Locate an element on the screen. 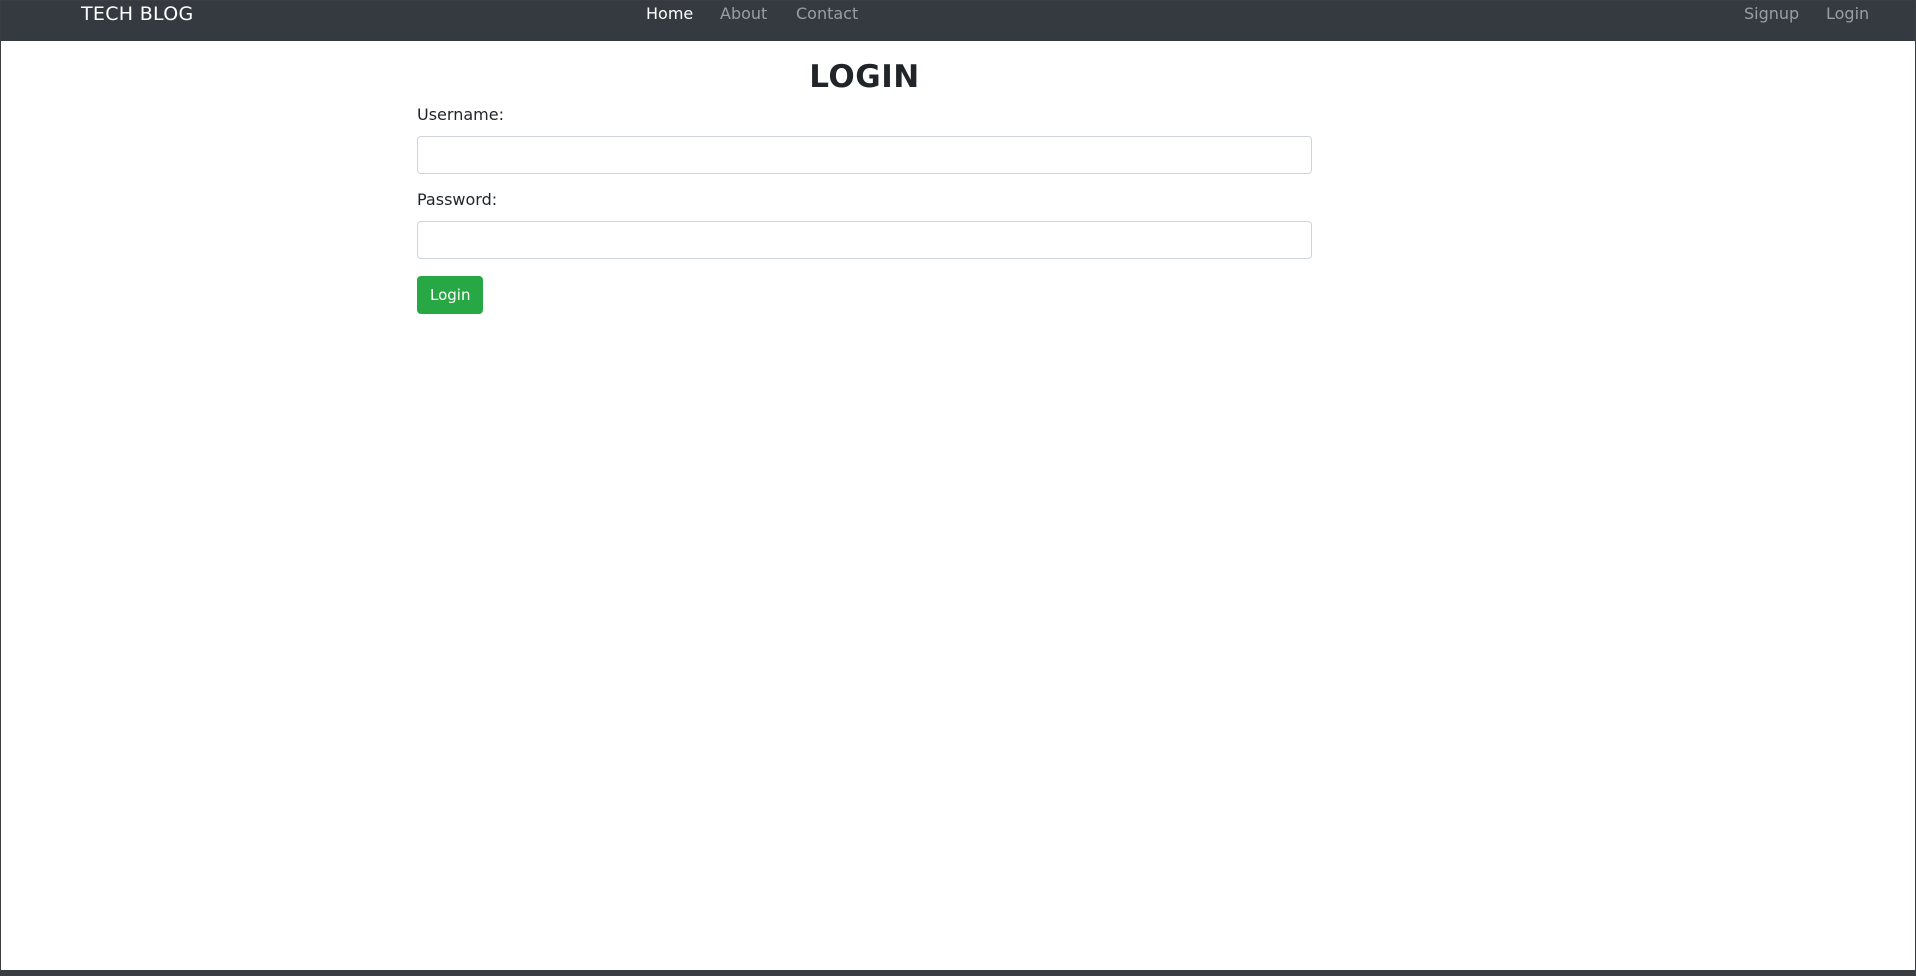  login-form-container: LOGIN Username: Password: Login is located at coordinates (864, 177).